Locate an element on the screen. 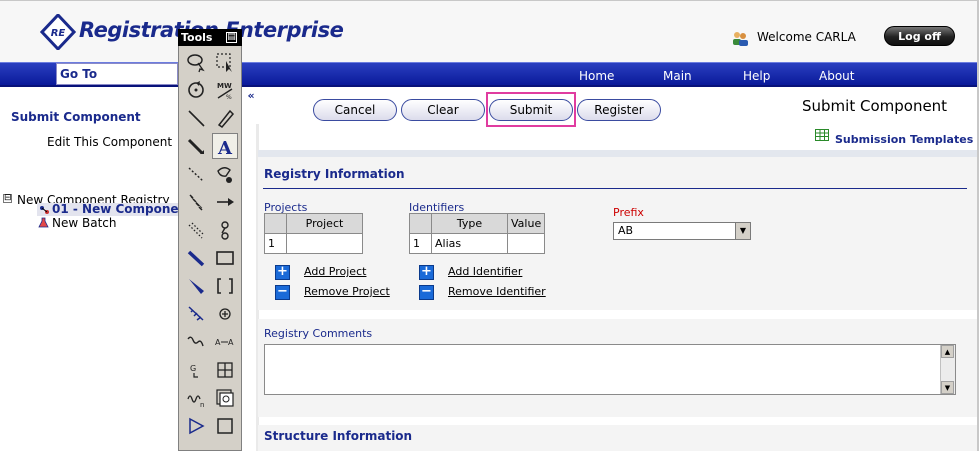 The height and width of the screenshot is (451, 979). svg-text: G is located at coordinates (193, 368).